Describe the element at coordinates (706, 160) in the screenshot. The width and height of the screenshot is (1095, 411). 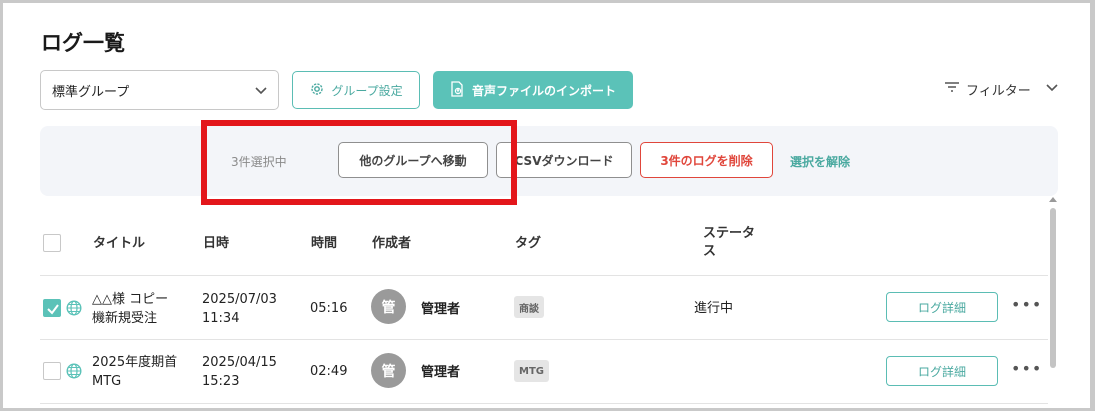
I see `delete-logs-button: 3件のログを削除` at that location.